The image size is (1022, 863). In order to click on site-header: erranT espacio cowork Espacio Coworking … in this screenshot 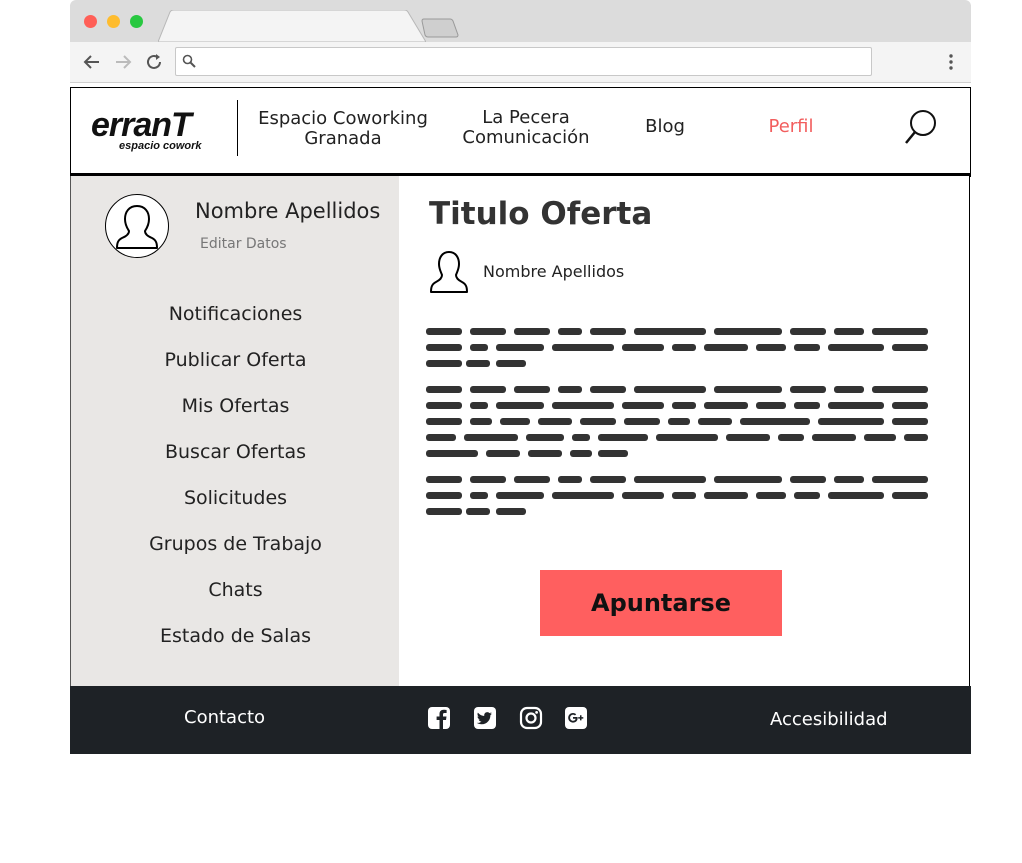, I will do `click(520, 132)`.